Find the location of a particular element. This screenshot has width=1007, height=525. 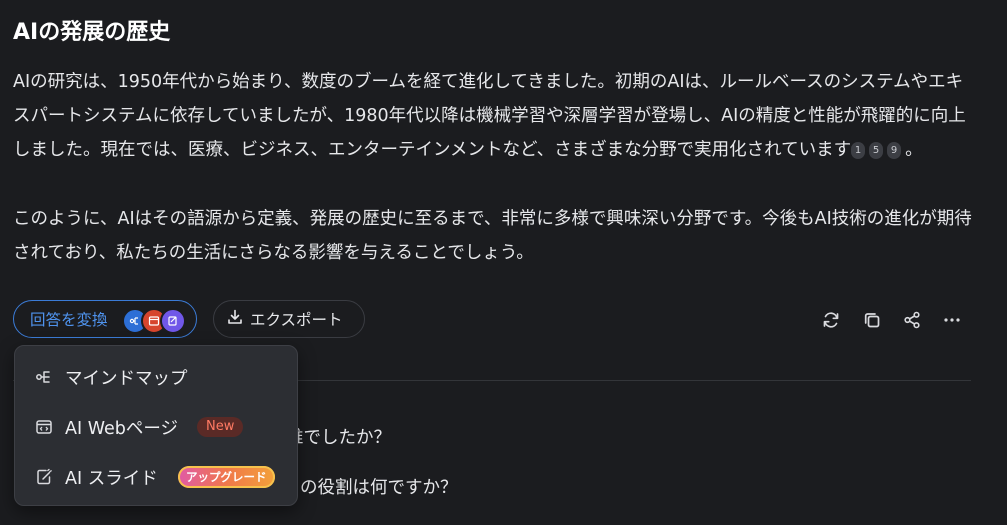

menu-item-ai-slides: AI スライド アップグレード is located at coordinates (156, 477).